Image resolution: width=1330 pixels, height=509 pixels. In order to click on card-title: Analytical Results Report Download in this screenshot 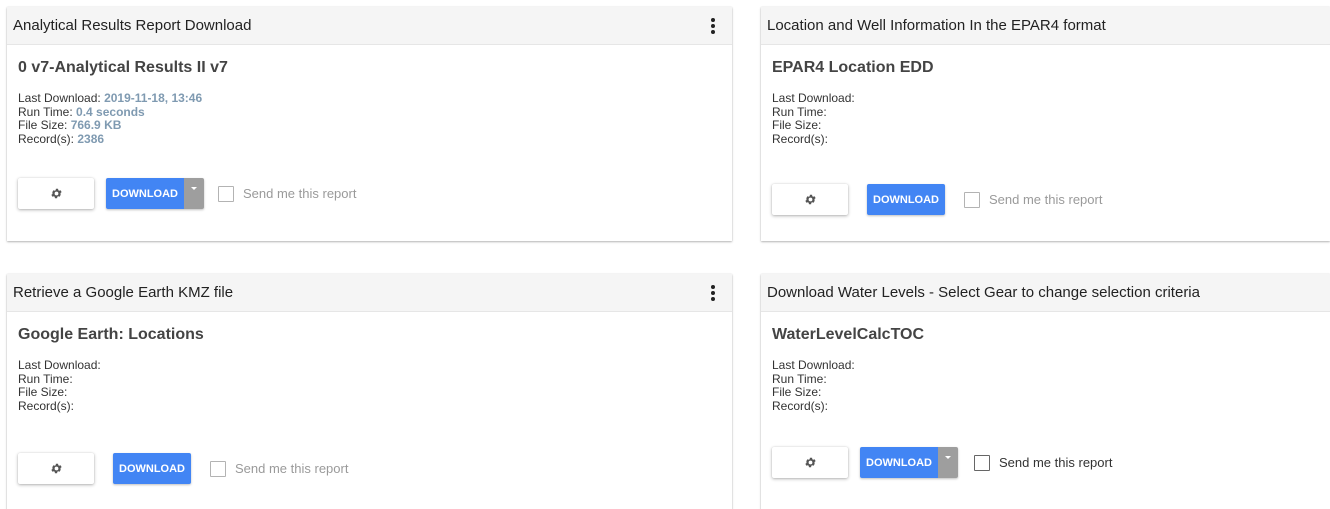, I will do `click(132, 25)`.